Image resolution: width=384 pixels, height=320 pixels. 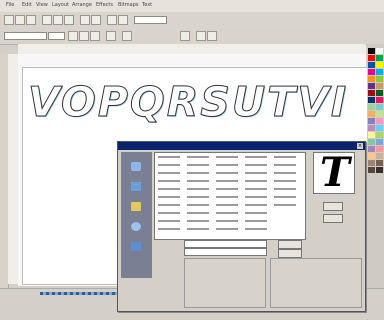 What do you see at coordinates (212, 36) in the screenshot?
I see `vertical-text-icon` at bounding box center [212, 36].